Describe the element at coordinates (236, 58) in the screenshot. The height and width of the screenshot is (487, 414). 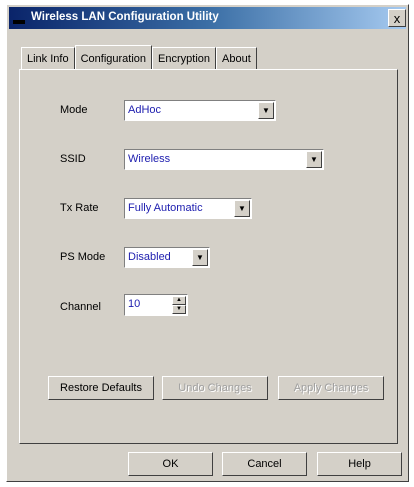
I see `tab-about: About` at that location.